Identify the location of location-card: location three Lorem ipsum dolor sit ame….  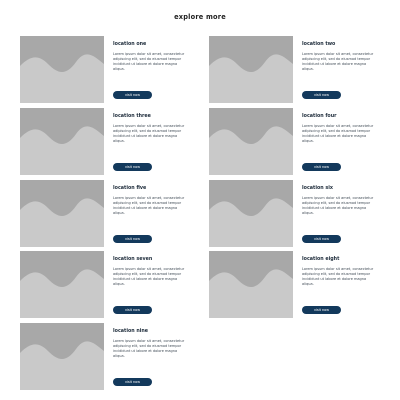
(105, 141).